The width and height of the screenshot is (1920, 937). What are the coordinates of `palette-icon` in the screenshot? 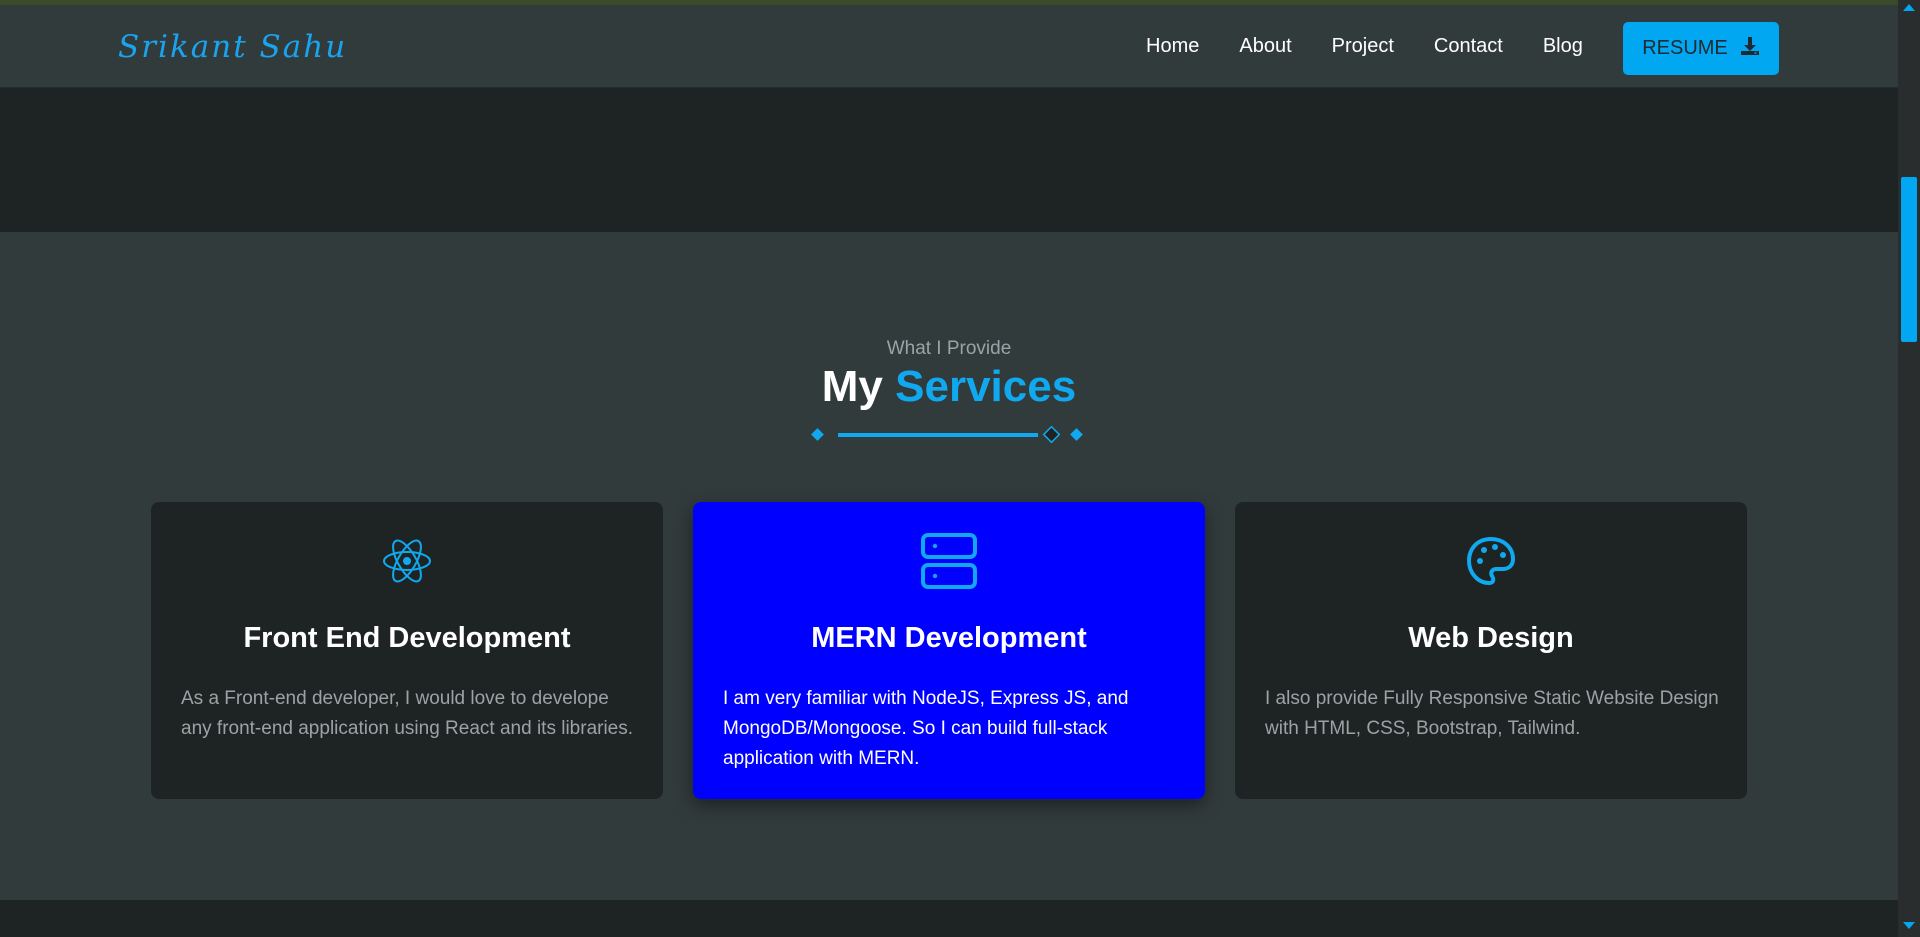 It's located at (1491, 561).